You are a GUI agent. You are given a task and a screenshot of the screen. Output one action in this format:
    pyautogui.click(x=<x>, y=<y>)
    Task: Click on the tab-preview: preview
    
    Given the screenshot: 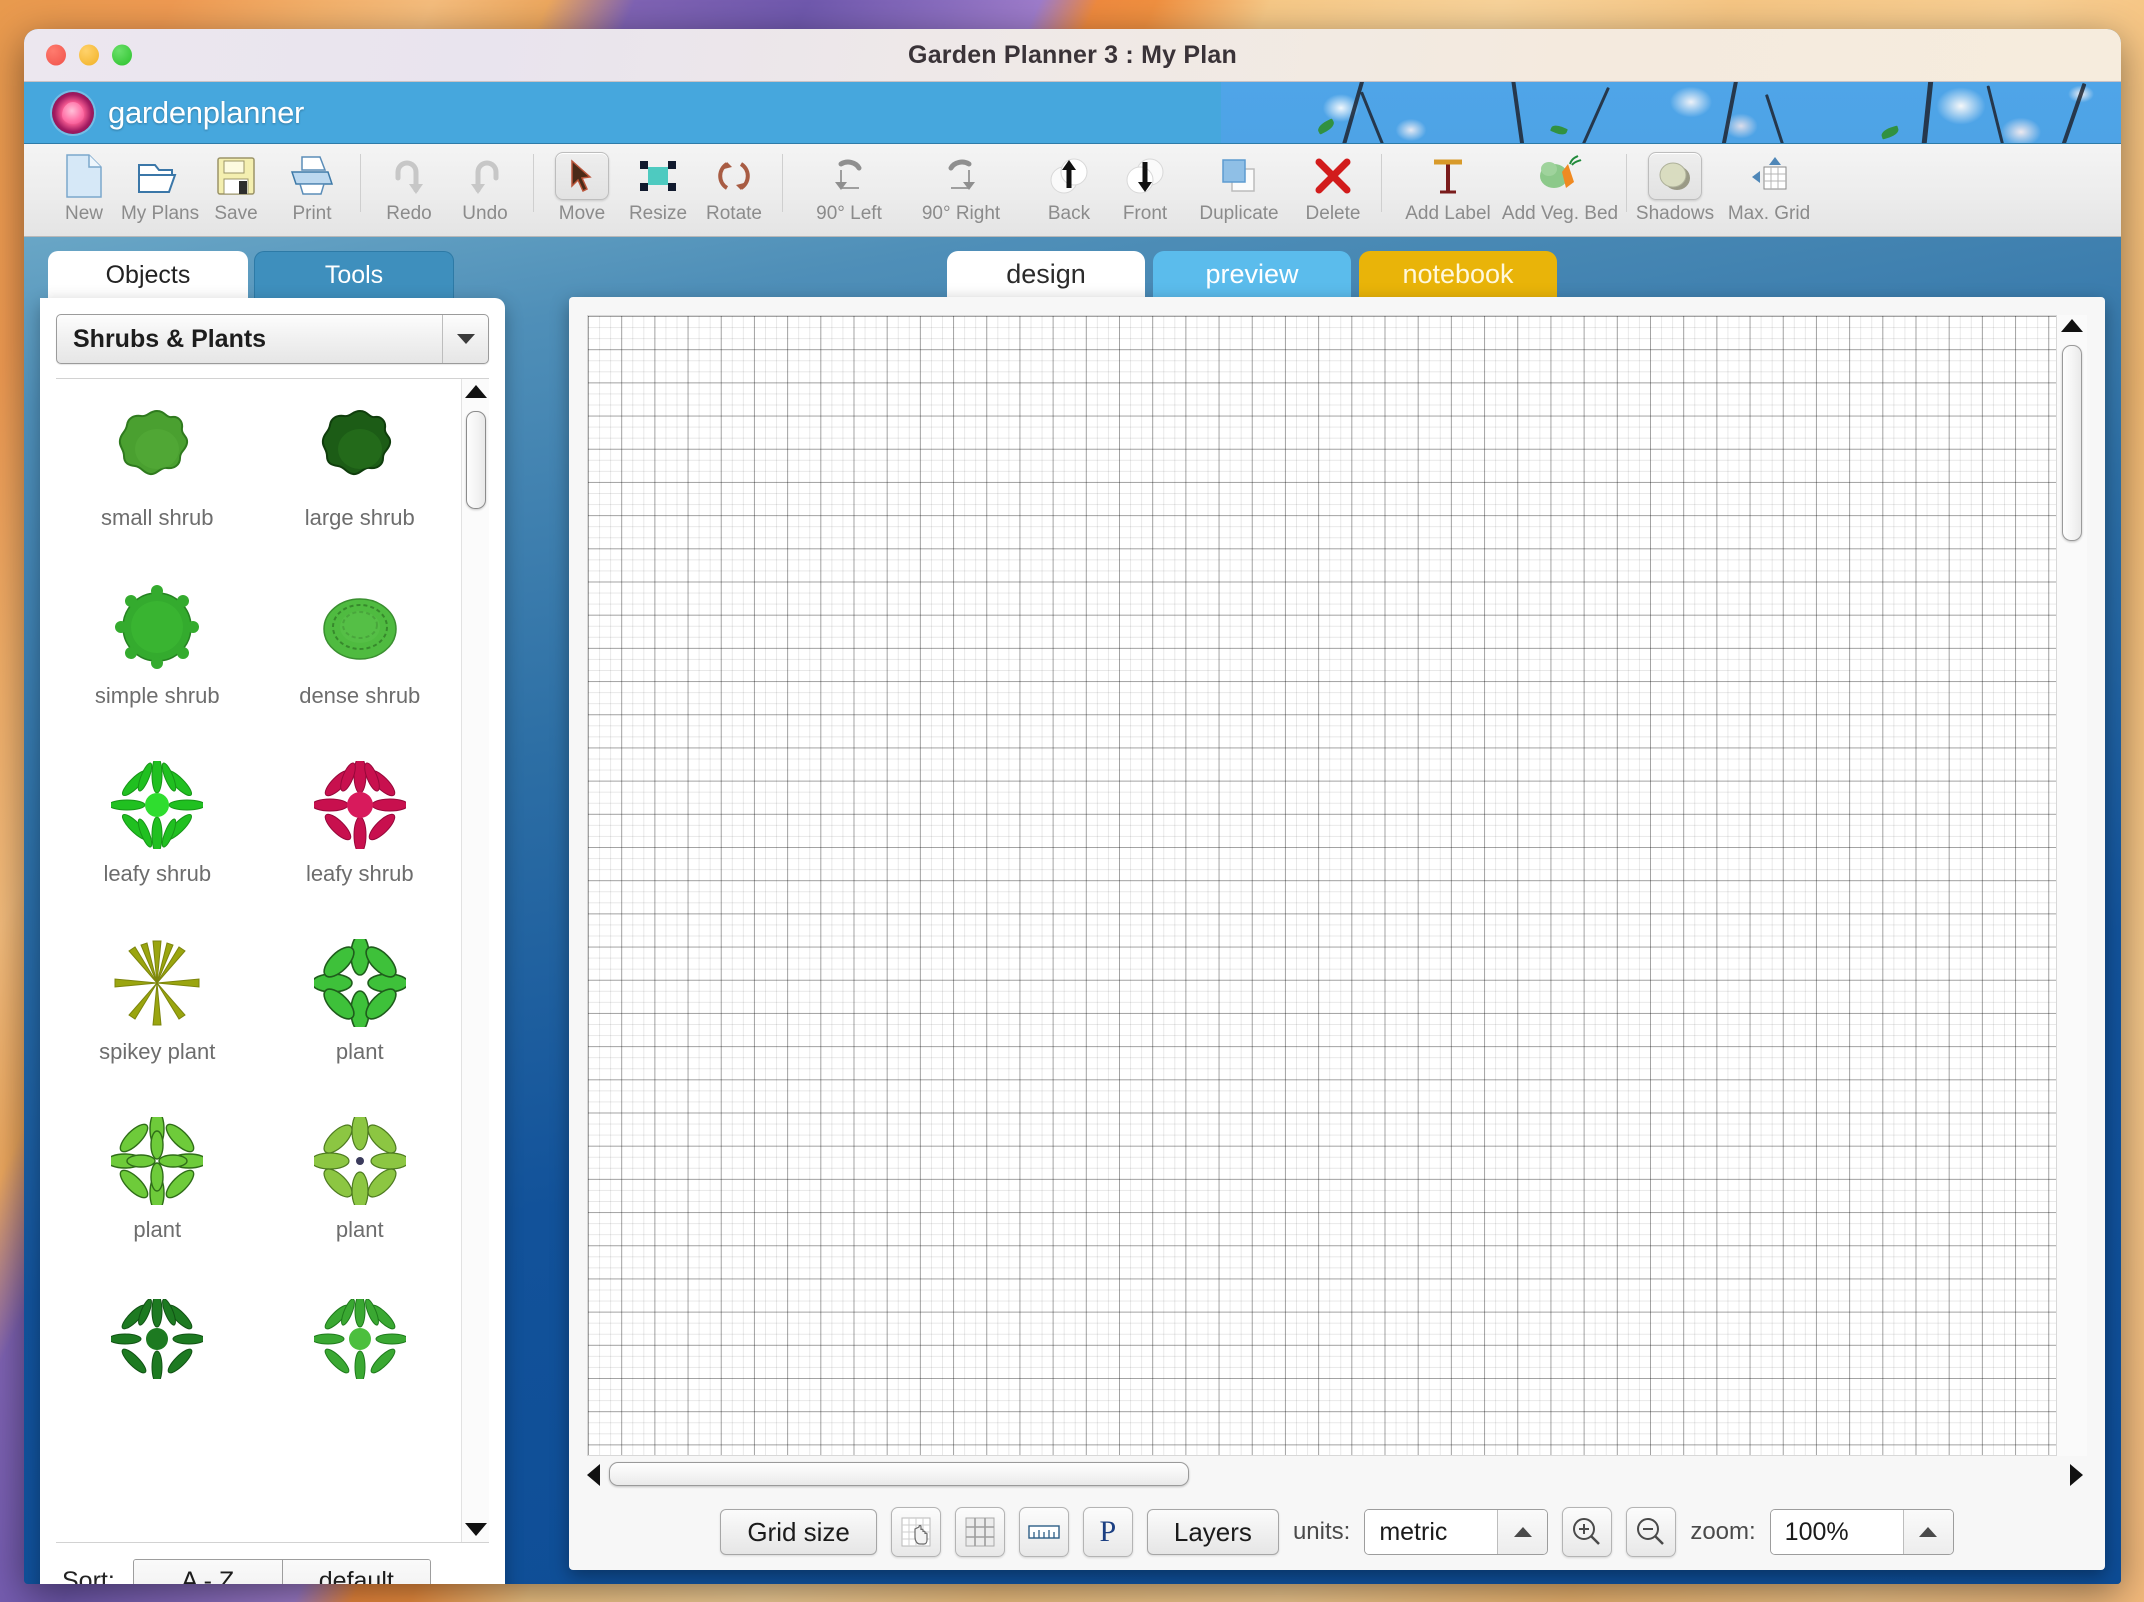 What is the action you would take?
    pyautogui.click(x=1252, y=274)
    